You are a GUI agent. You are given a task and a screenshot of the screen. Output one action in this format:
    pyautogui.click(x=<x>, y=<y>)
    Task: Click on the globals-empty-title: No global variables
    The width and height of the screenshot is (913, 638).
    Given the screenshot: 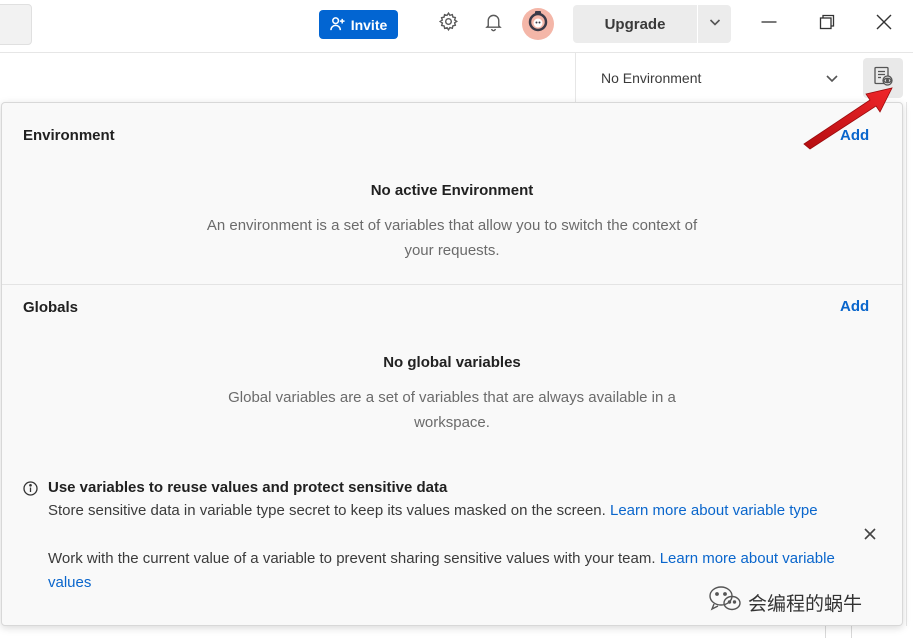 What is the action you would take?
    pyautogui.click(x=452, y=362)
    